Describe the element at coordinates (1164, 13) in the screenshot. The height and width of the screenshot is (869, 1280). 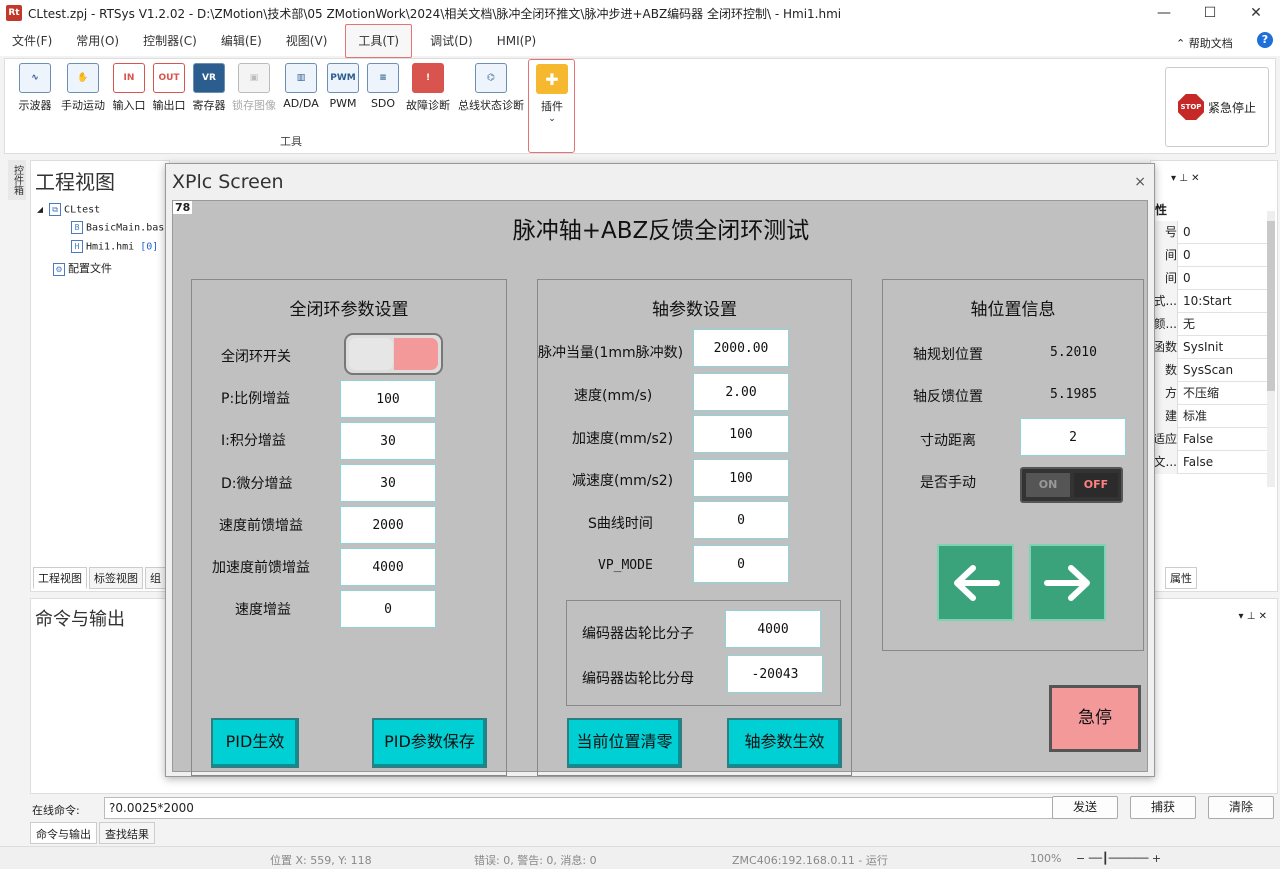
I see `minimize-button: —` at that location.